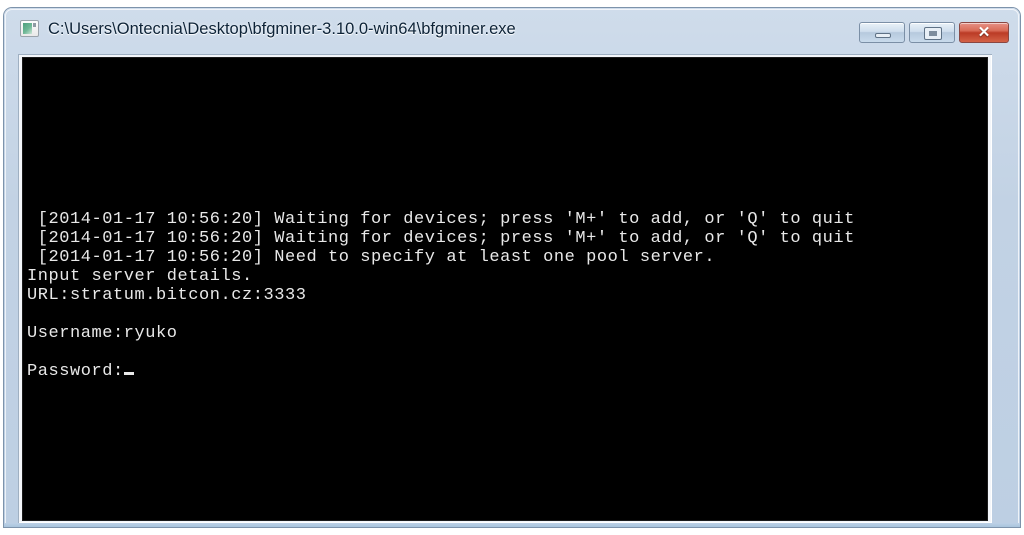  Describe the element at coordinates (128, 373) in the screenshot. I see `text-cursor` at that location.